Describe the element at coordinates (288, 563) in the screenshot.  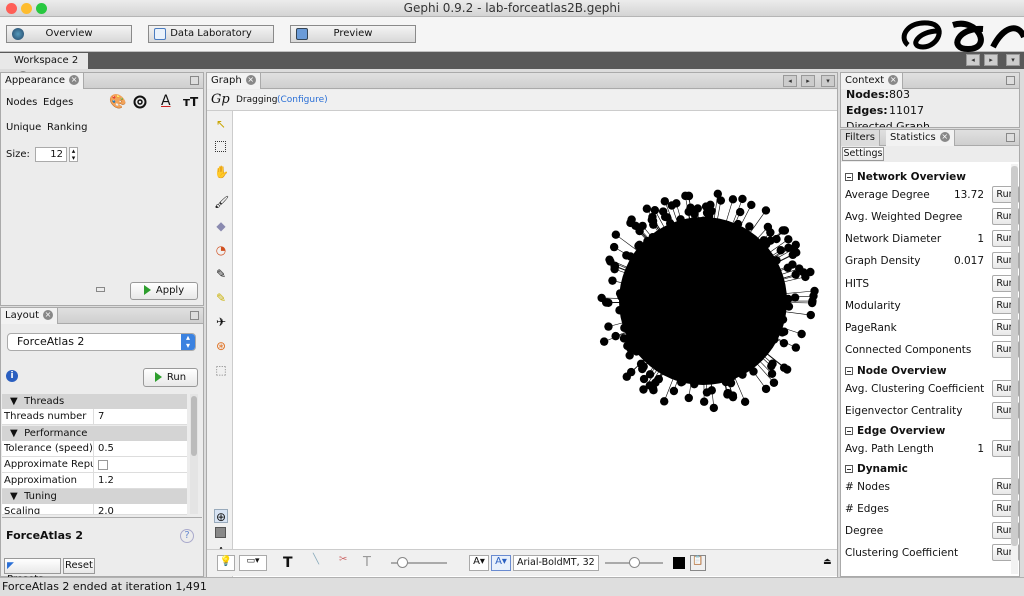
I see `text-tool-icon: T` at that location.